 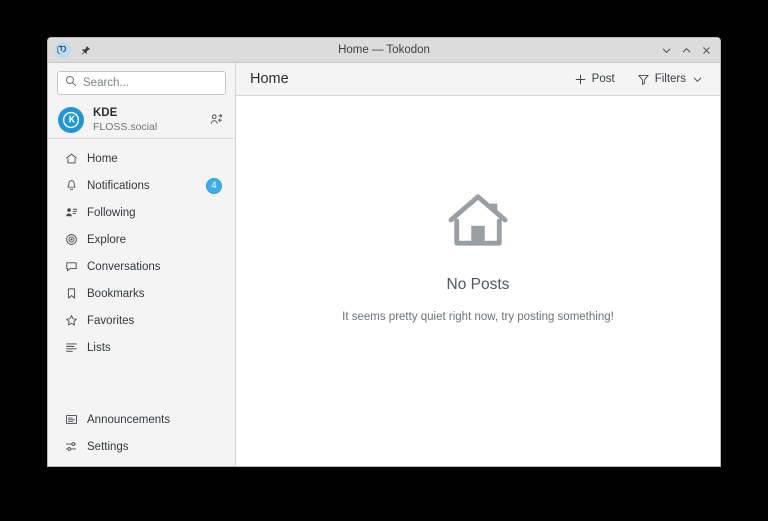 I want to click on notifications-badge: 4, so click(x=214, y=185).